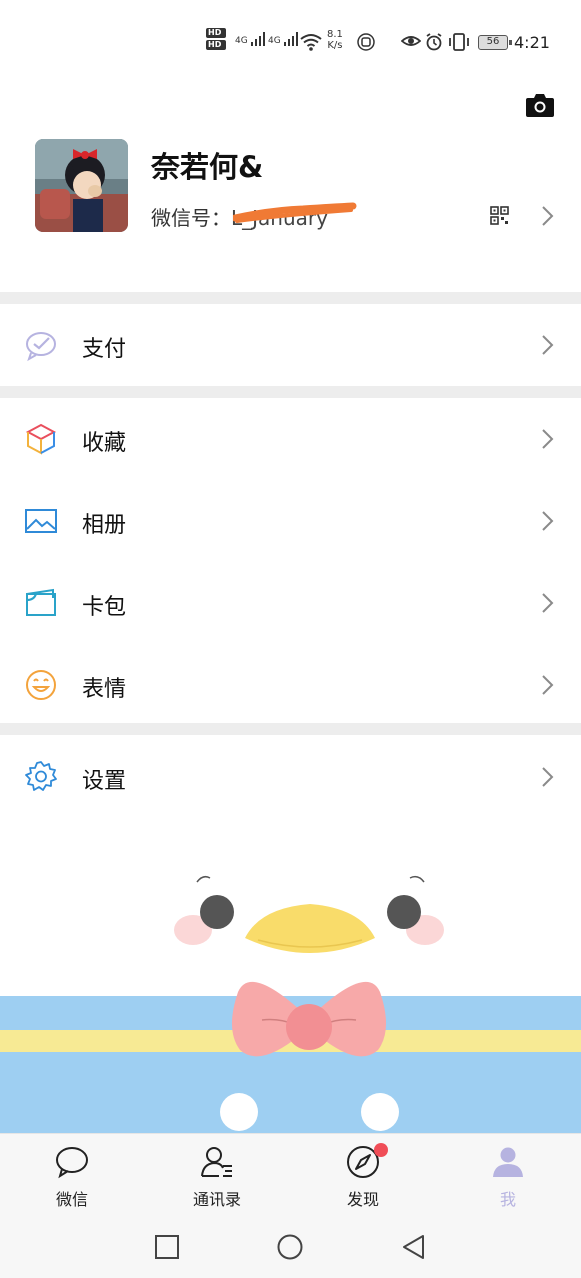  I want to click on hd-indicator: HD HD, so click(218, 40).